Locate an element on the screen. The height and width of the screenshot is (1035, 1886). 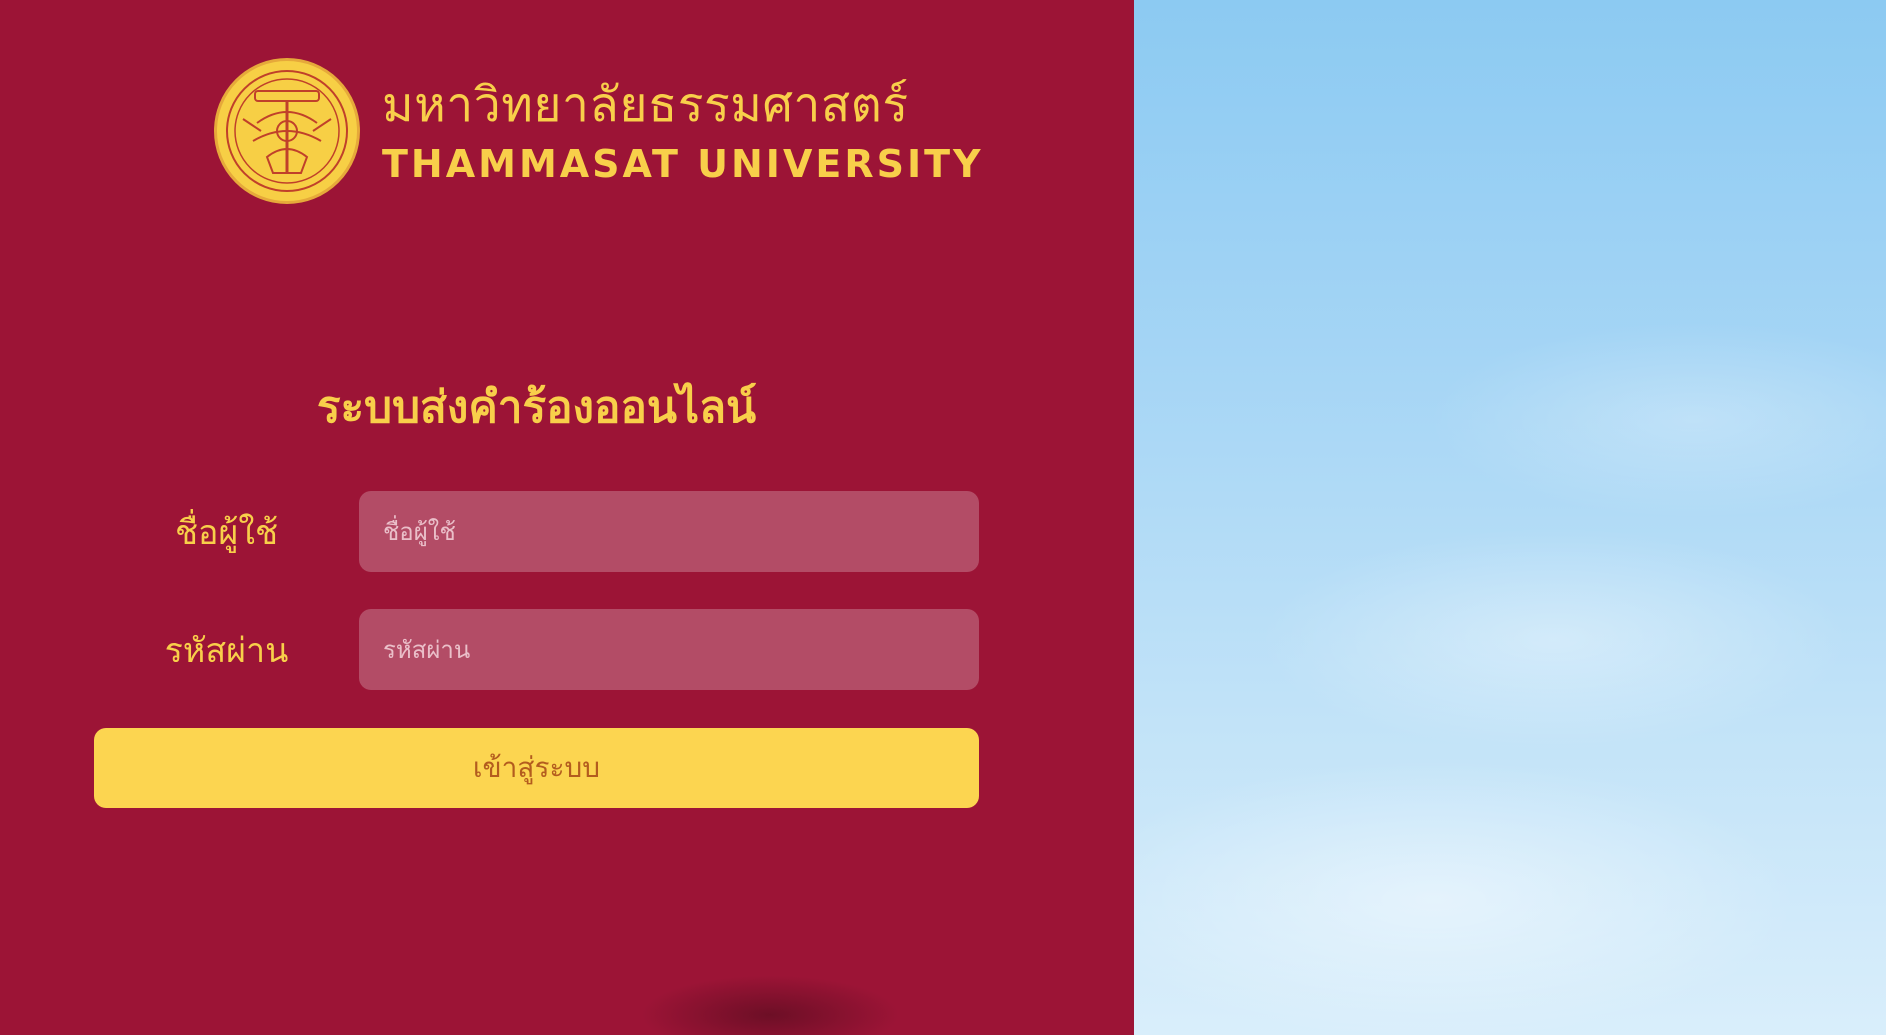
university-seal-icon is located at coordinates (287, 131).